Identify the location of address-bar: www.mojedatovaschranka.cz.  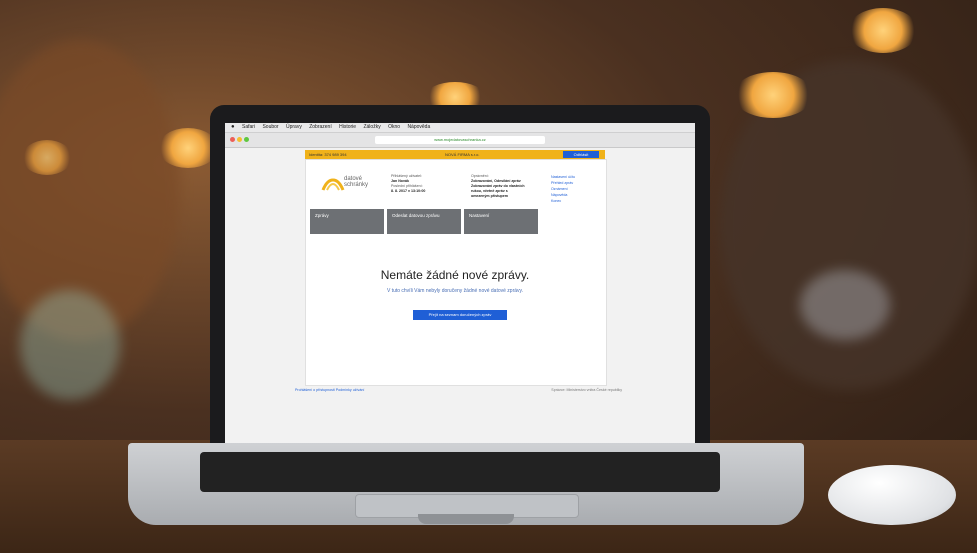
(460, 140).